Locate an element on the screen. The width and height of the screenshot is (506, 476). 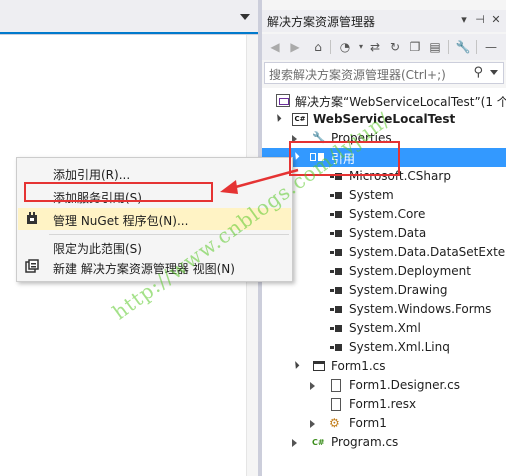
dropdown-icon: ▾ is located at coordinates (464, 20).